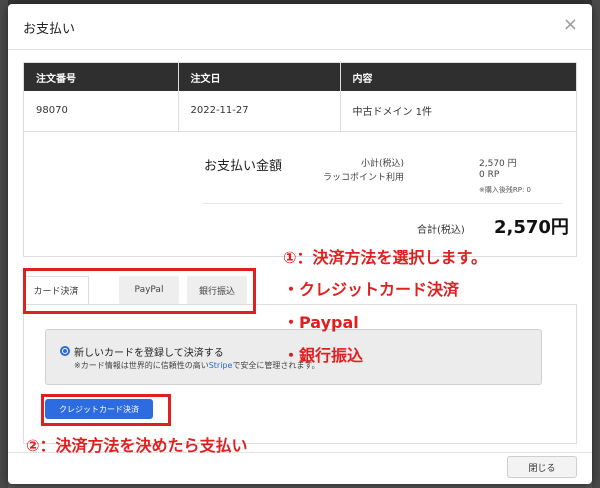 This screenshot has width=600, height=488. Describe the element at coordinates (137, 445) in the screenshot. I see `annotation-step-2: ②：決済方法を決めたら支払い` at that location.